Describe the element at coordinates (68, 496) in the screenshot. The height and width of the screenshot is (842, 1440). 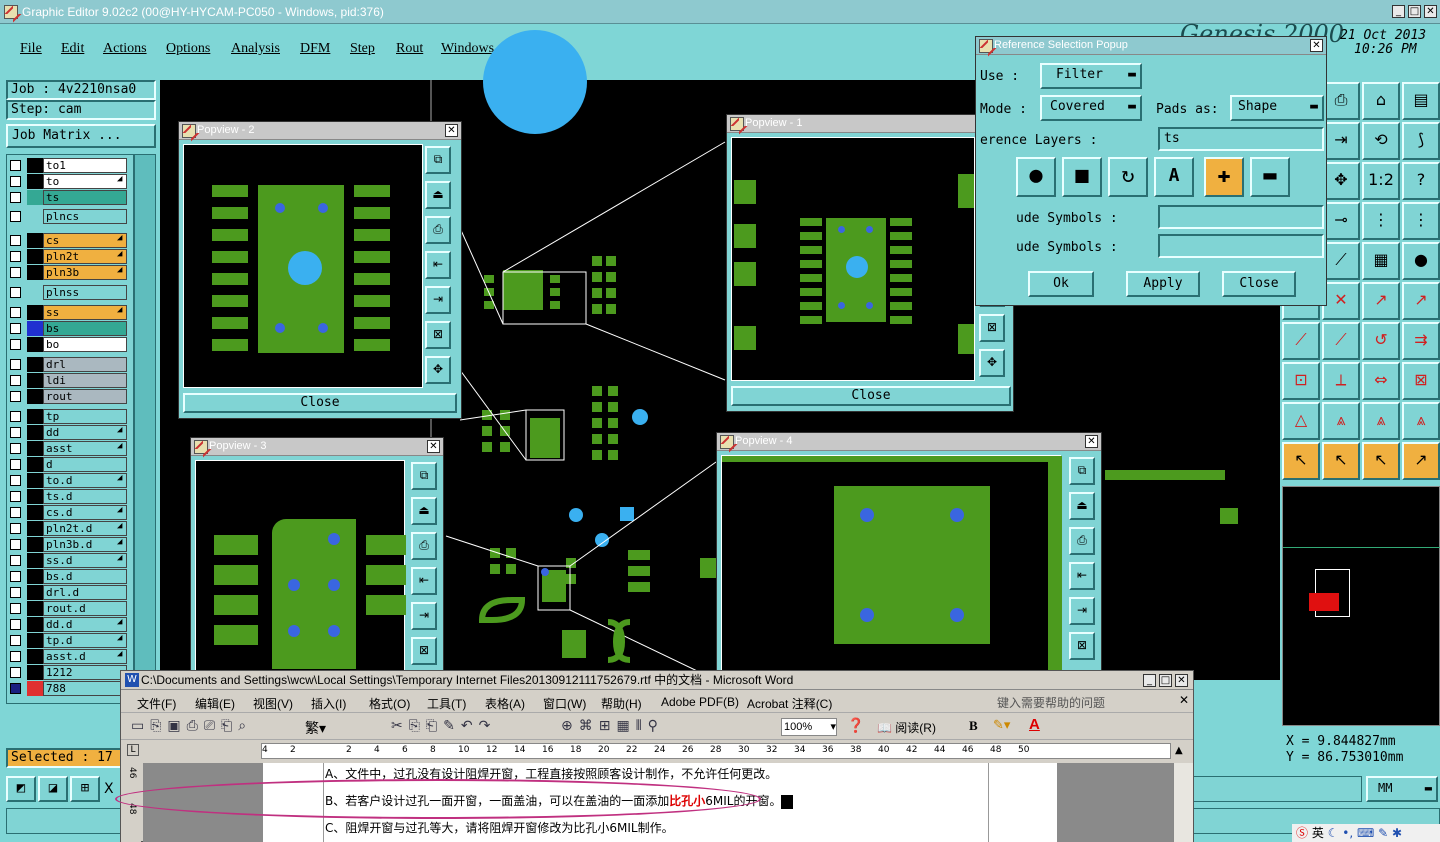
I see `layer-row-ts.d: ts.d` at that location.